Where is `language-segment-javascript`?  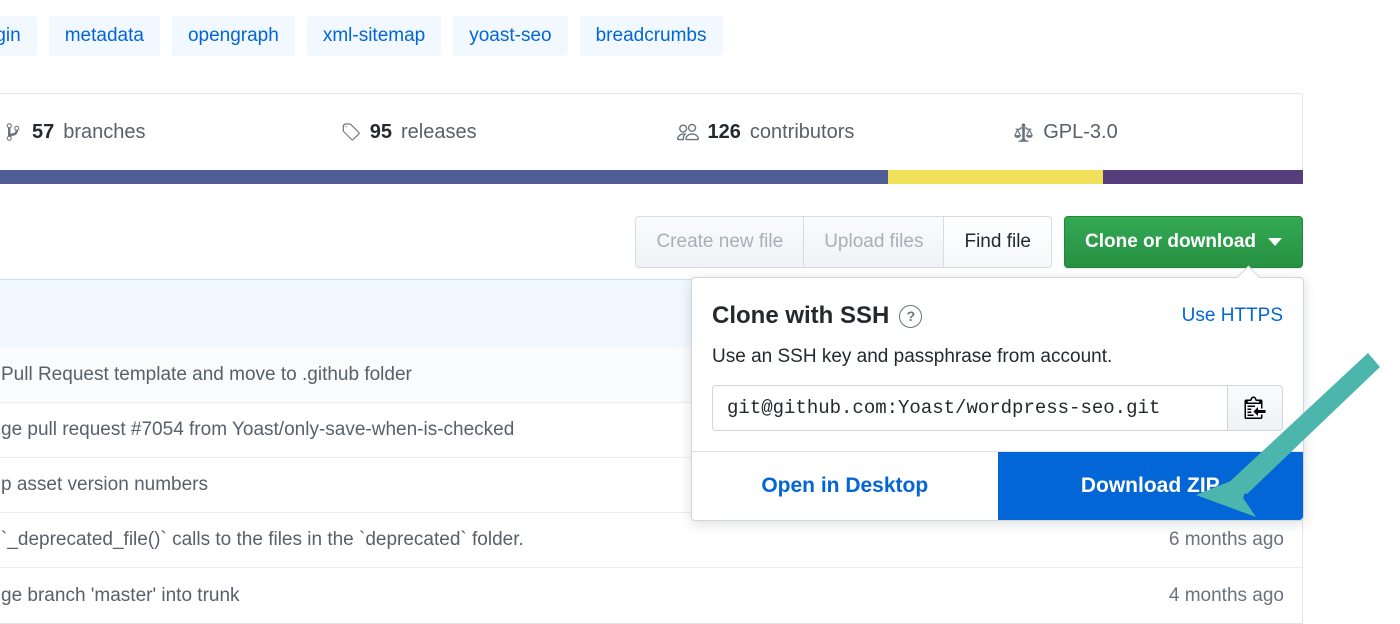
language-segment-javascript is located at coordinates (995, 177).